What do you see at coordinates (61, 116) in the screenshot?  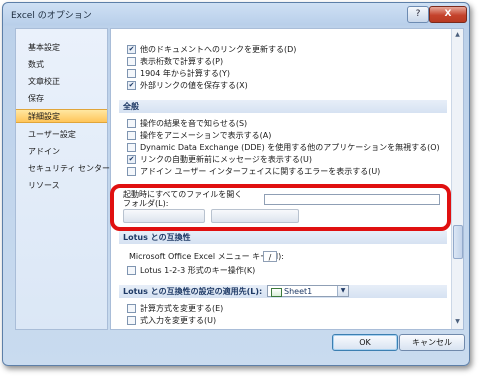 I see `sidebar-item-advanced: 詳細設定` at bounding box center [61, 116].